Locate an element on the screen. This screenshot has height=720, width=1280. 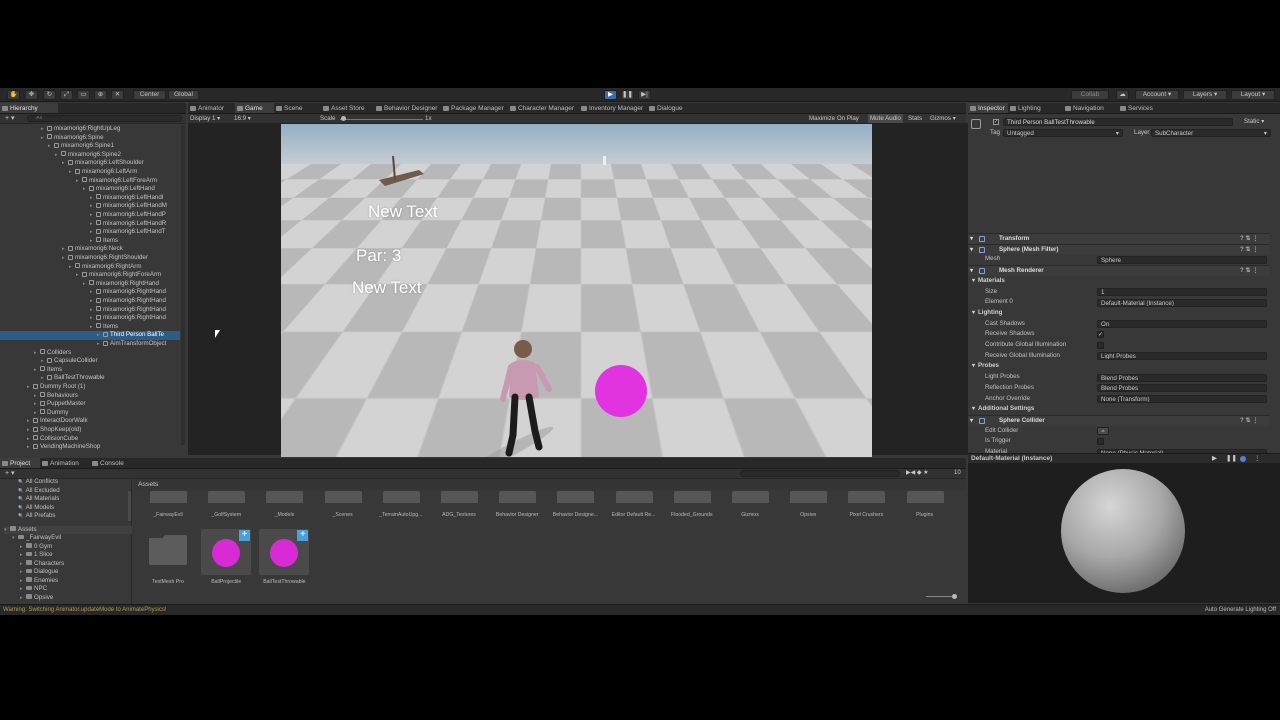
inspector-row-mesh-renderer: ▾ Mesh Renderer ? ⇅ ⋮ is located at coordinates (1119, 270).